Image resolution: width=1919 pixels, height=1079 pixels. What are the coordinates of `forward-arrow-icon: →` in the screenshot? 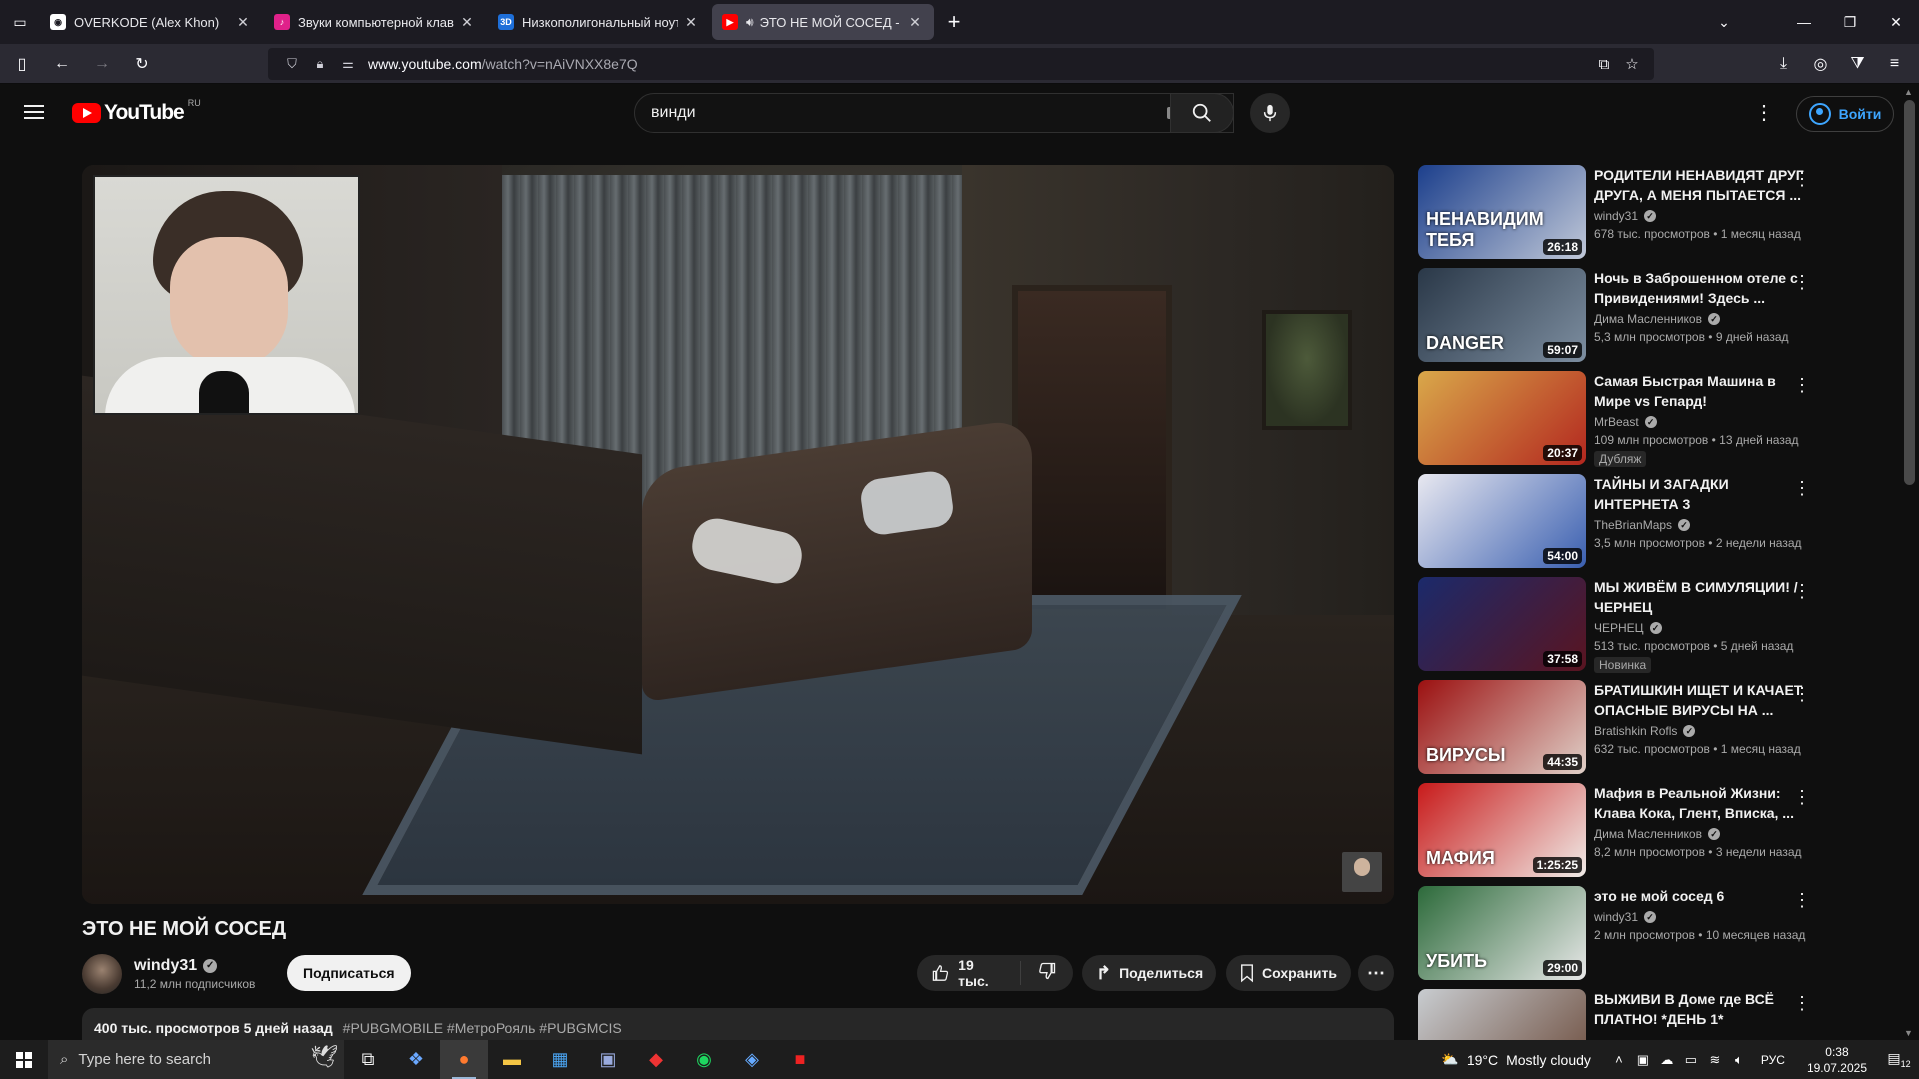 It's located at (102, 64).